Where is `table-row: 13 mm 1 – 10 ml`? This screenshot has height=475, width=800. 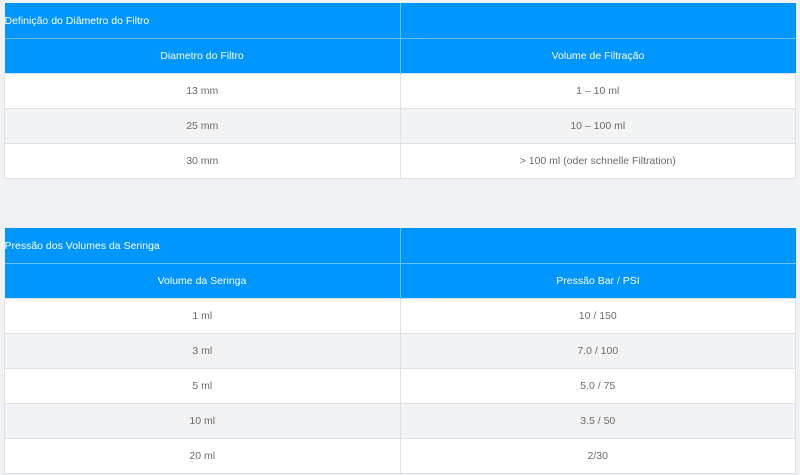
table-row: 13 mm 1 – 10 ml is located at coordinates (400, 91).